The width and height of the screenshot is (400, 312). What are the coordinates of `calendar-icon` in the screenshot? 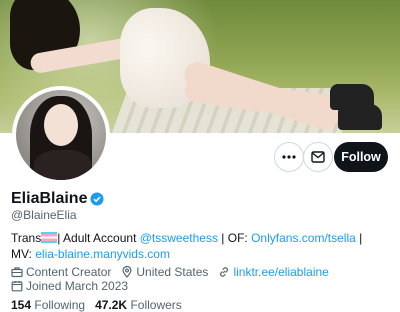 It's located at (17, 286).